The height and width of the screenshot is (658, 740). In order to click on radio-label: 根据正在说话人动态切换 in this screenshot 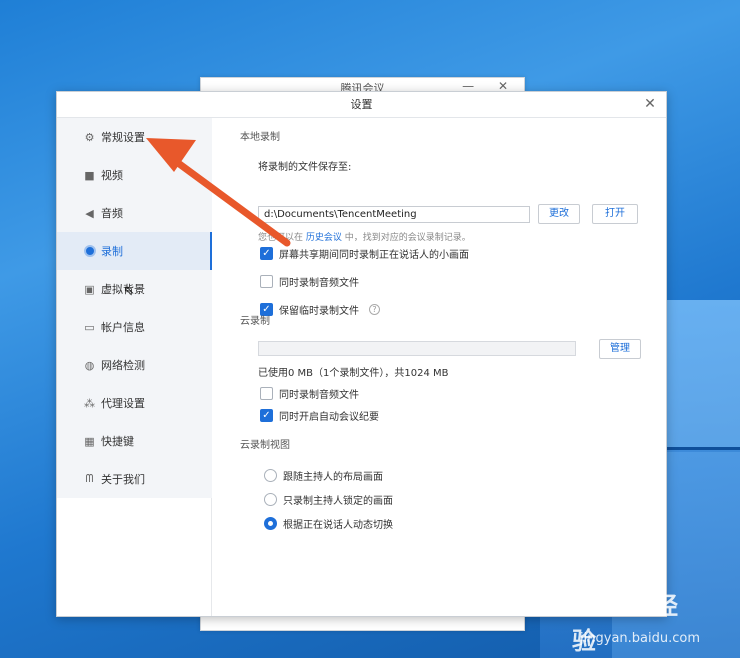, I will do `click(338, 525)`.